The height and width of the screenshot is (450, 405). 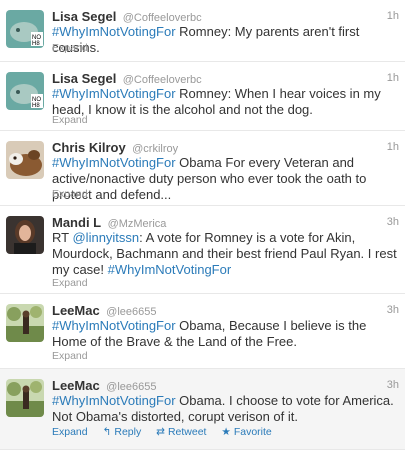 What do you see at coordinates (225, 222) in the screenshot?
I see `tweet-header: Mandi L @MzMerica 3h` at bounding box center [225, 222].